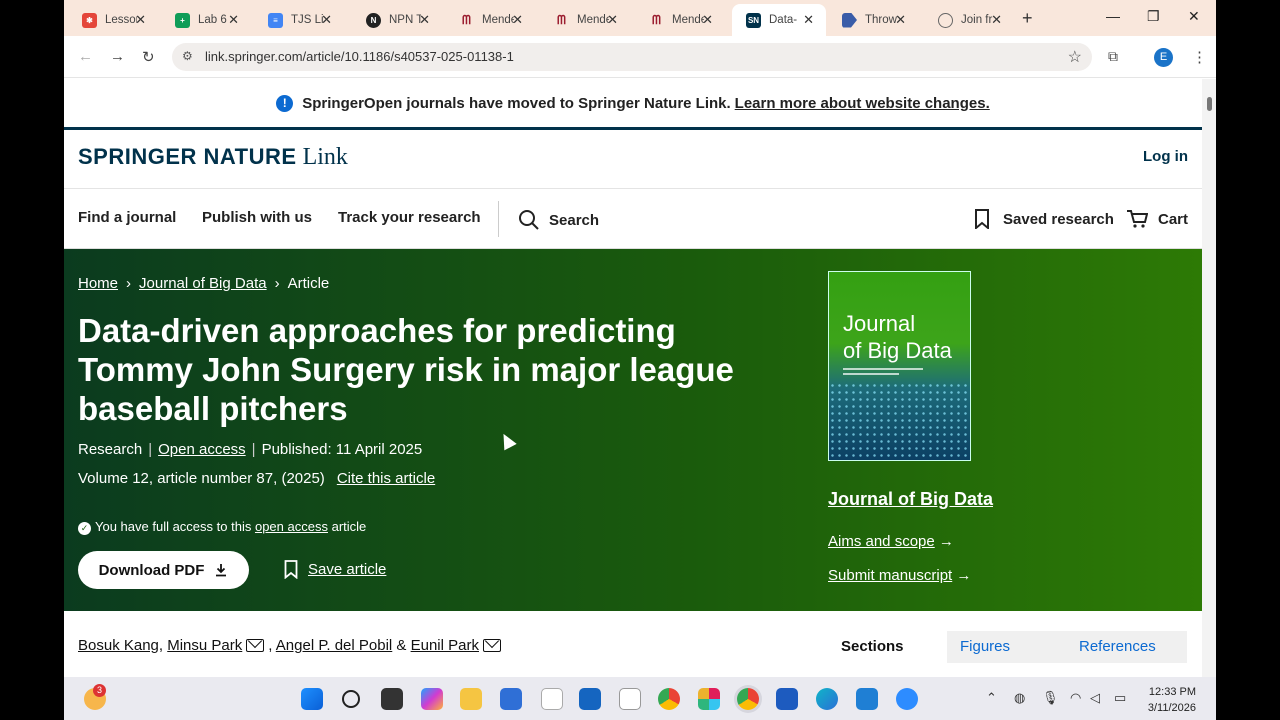  Describe the element at coordinates (397, 20) in the screenshot. I see `browser-tab: N NPN T ✕` at that location.